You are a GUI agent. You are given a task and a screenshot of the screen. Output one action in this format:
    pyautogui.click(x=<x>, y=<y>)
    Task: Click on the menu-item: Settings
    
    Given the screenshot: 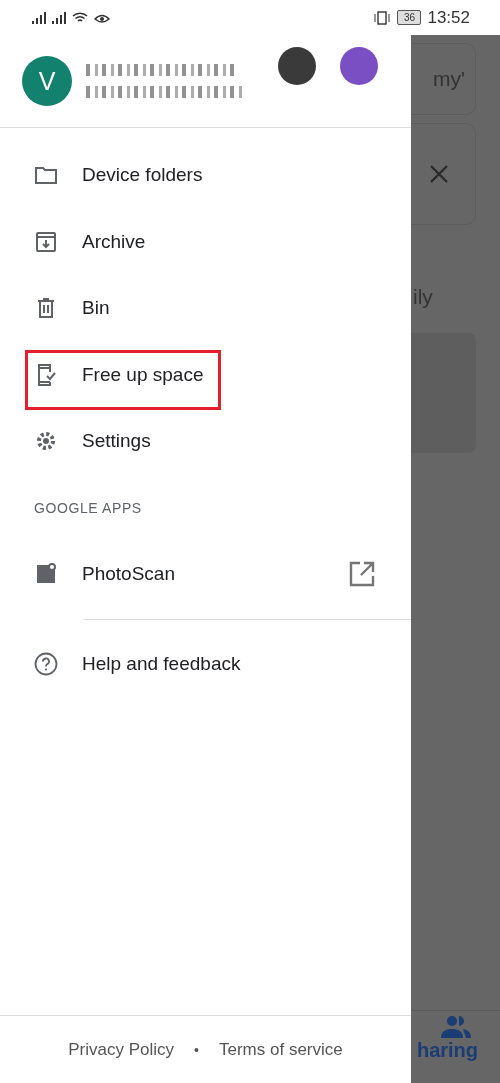 What is the action you would take?
    pyautogui.click(x=205, y=441)
    